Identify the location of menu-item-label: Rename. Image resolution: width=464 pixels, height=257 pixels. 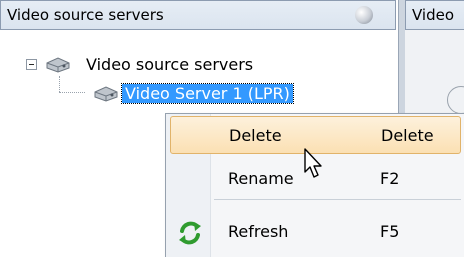
(261, 178).